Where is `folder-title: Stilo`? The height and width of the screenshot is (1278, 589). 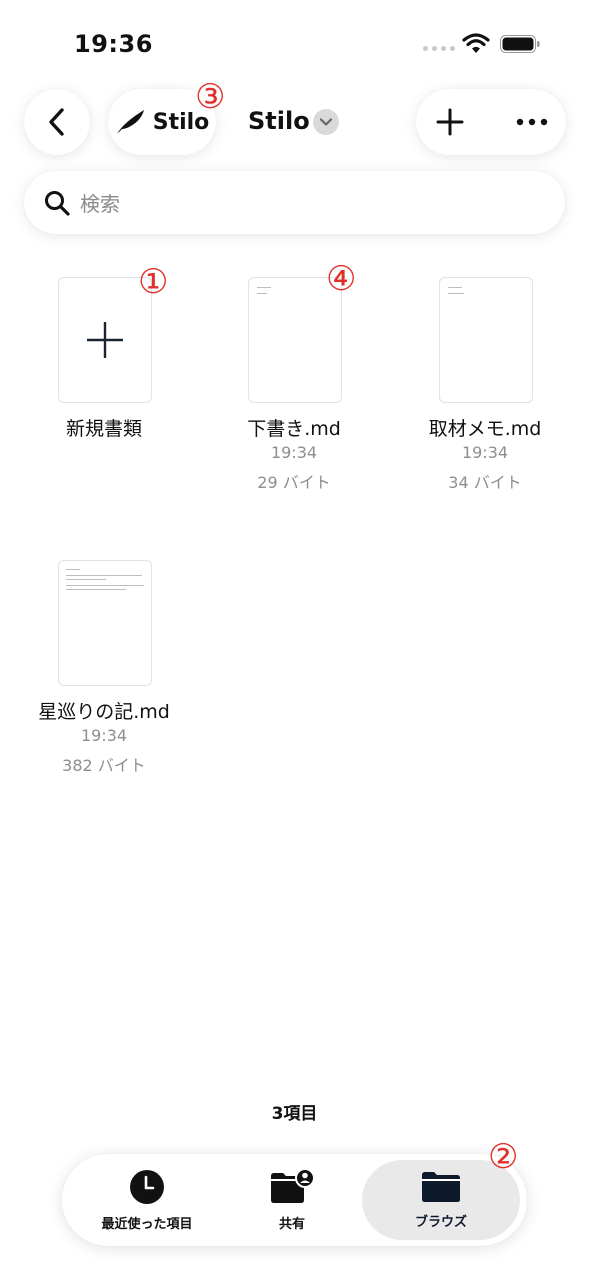
folder-title: Stilo is located at coordinates (279, 121).